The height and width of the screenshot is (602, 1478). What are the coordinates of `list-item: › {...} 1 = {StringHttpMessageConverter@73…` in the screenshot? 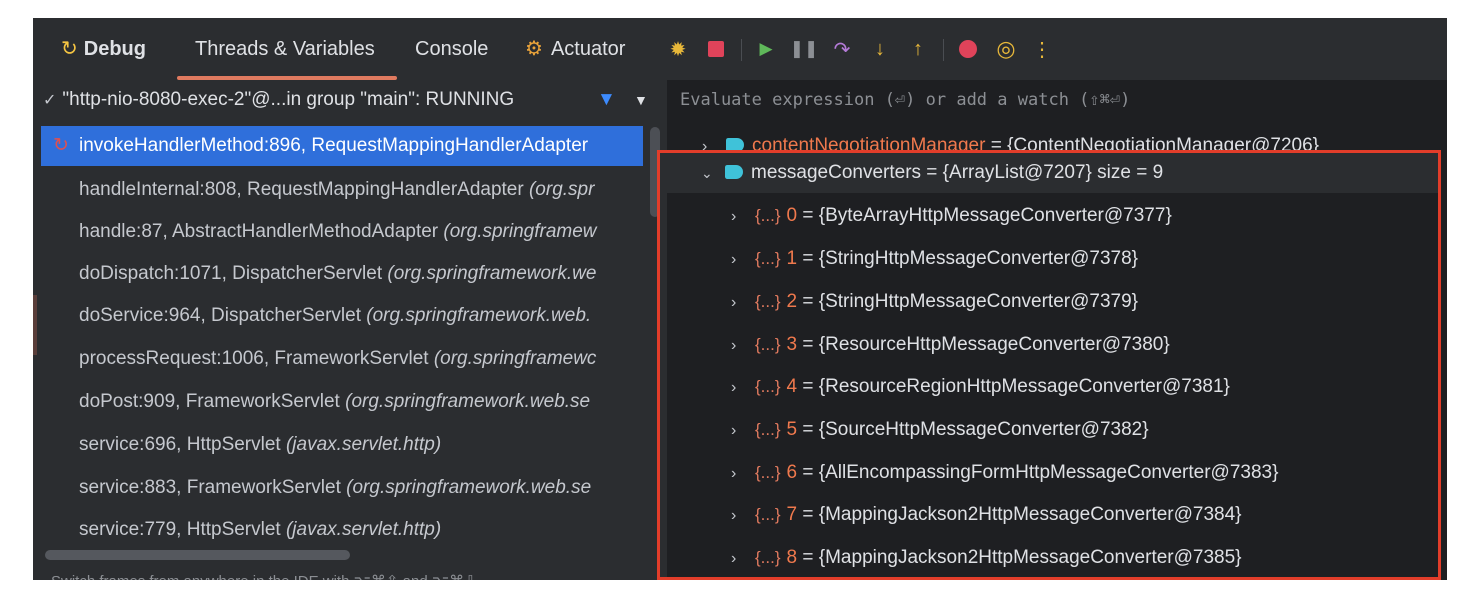 It's located at (934, 259).